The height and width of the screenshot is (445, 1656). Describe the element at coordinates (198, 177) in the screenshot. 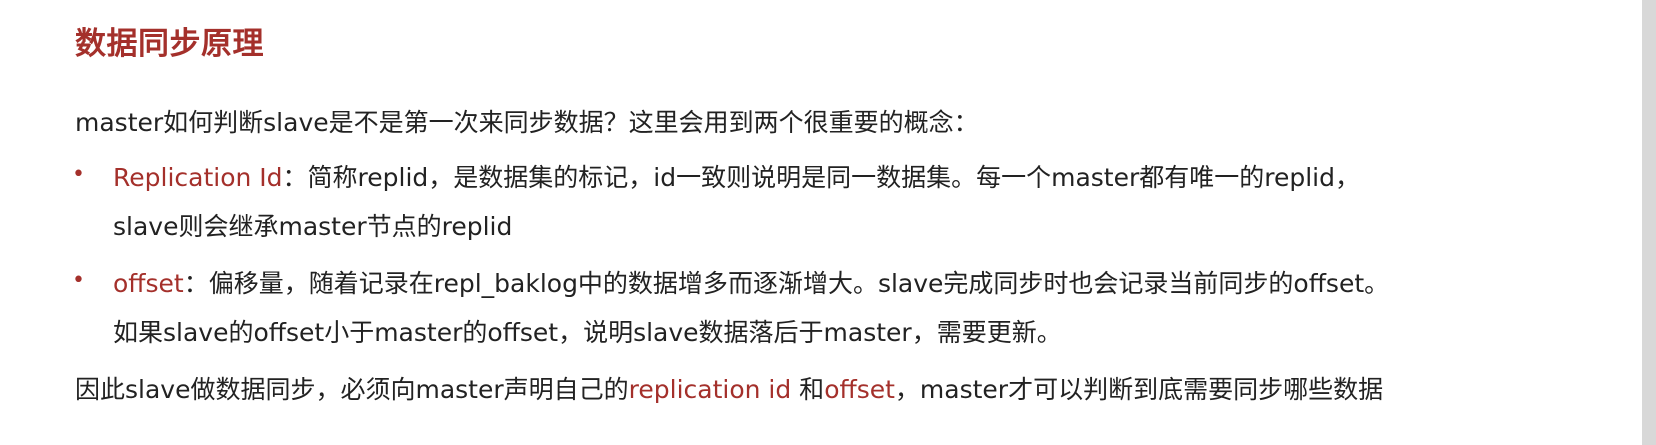

I see `replication-id-term: Replication Id` at that location.